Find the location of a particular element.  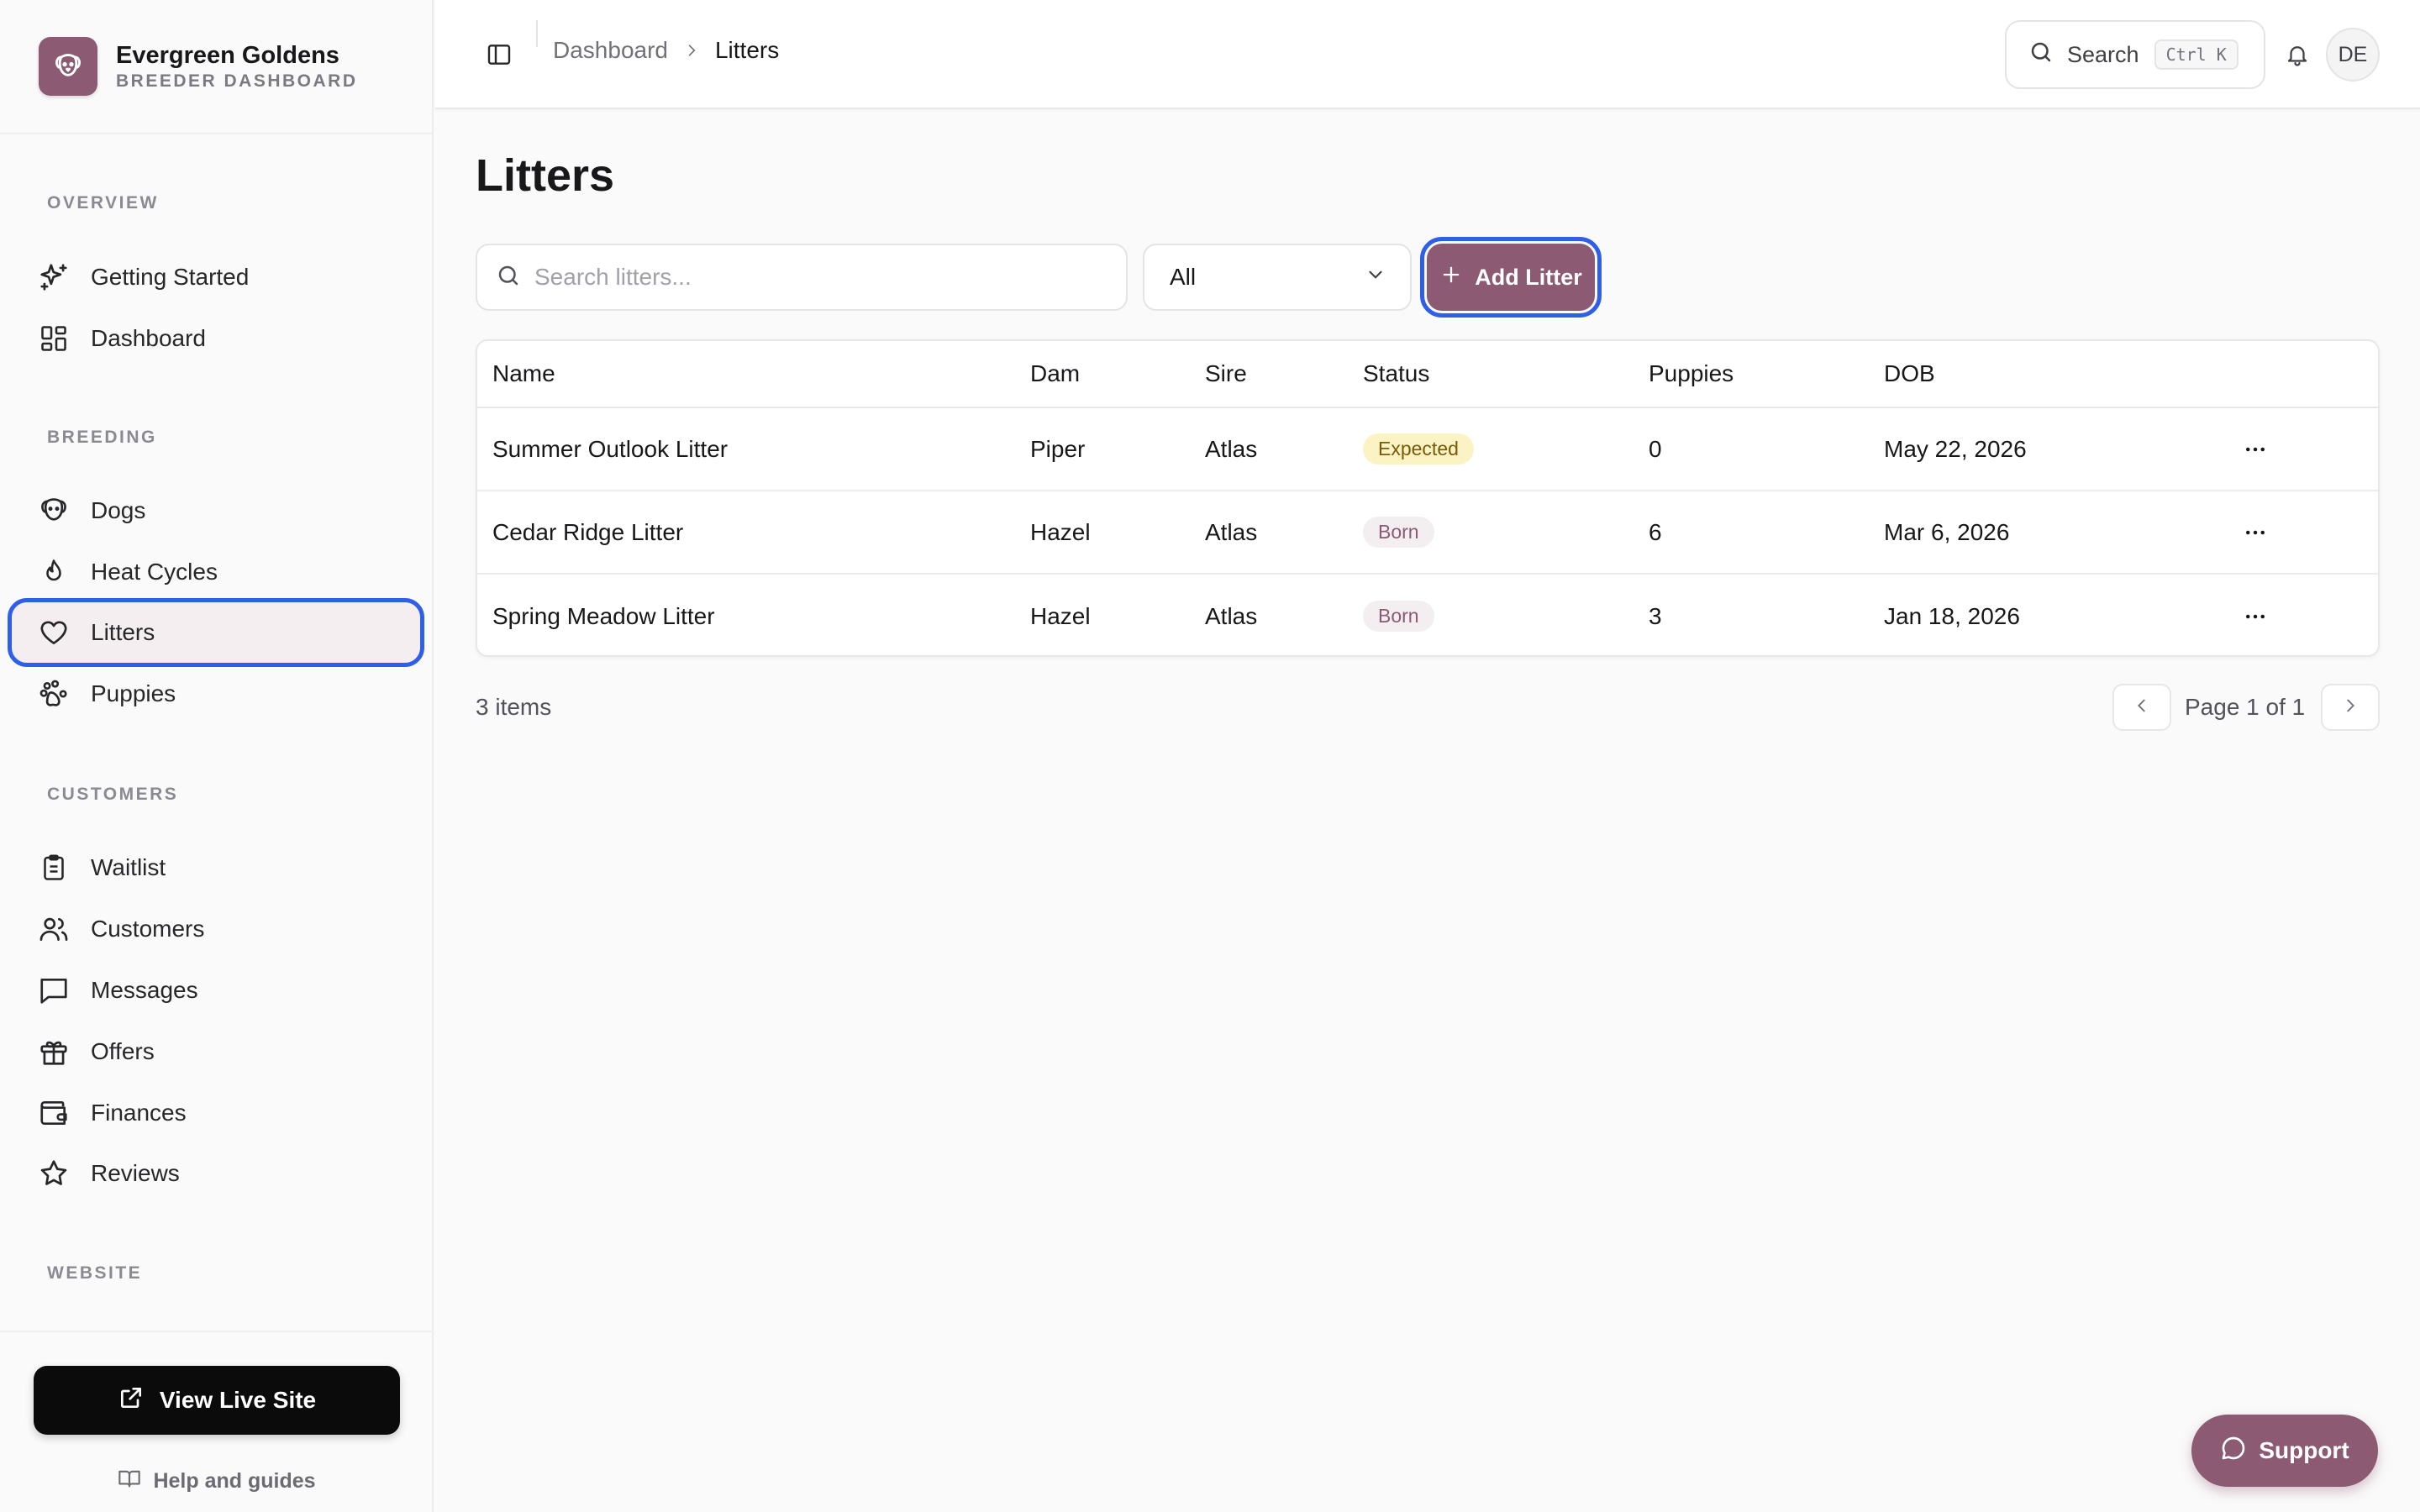

sidebar-item-label: Getting Started is located at coordinates (170, 277).